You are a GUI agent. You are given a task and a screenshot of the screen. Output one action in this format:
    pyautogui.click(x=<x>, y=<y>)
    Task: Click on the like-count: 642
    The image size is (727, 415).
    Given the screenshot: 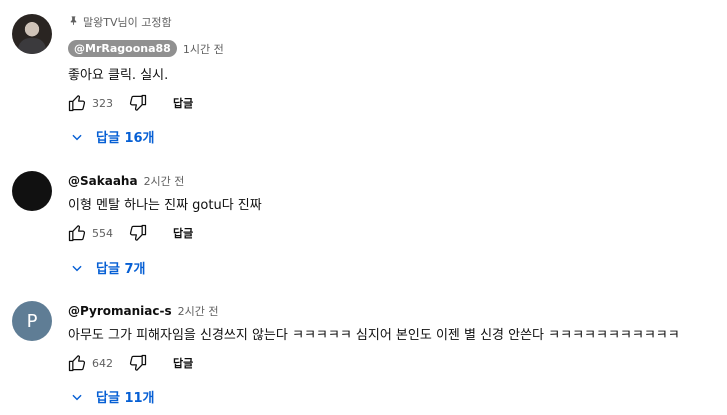 What is the action you would take?
    pyautogui.click(x=102, y=363)
    